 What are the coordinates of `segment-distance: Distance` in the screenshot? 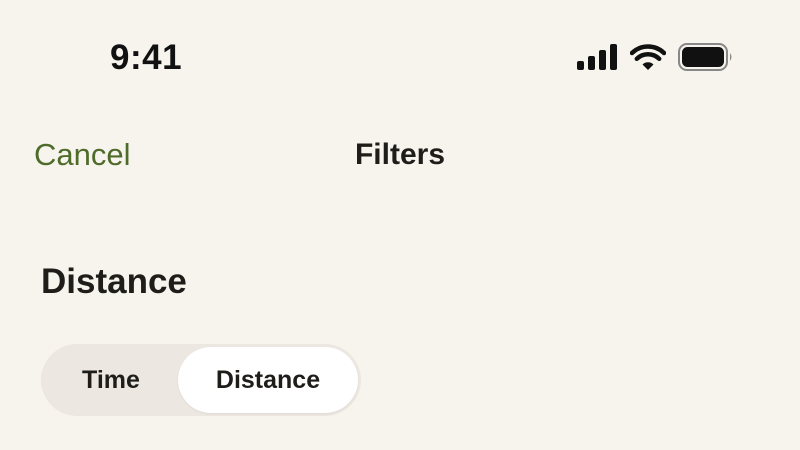 It's located at (268, 380).